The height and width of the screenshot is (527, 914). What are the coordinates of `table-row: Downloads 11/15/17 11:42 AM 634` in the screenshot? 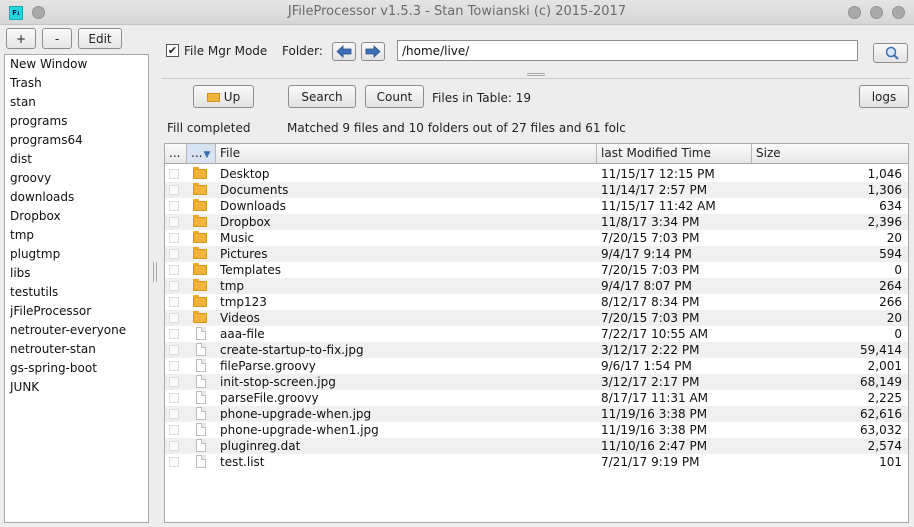 It's located at (536, 206).